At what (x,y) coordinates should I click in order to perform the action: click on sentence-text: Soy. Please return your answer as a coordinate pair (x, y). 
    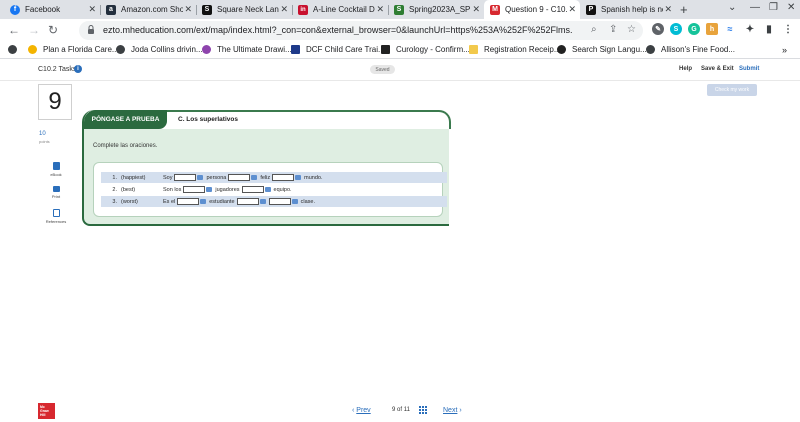
    Looking at the image, I should click on (168, 177).